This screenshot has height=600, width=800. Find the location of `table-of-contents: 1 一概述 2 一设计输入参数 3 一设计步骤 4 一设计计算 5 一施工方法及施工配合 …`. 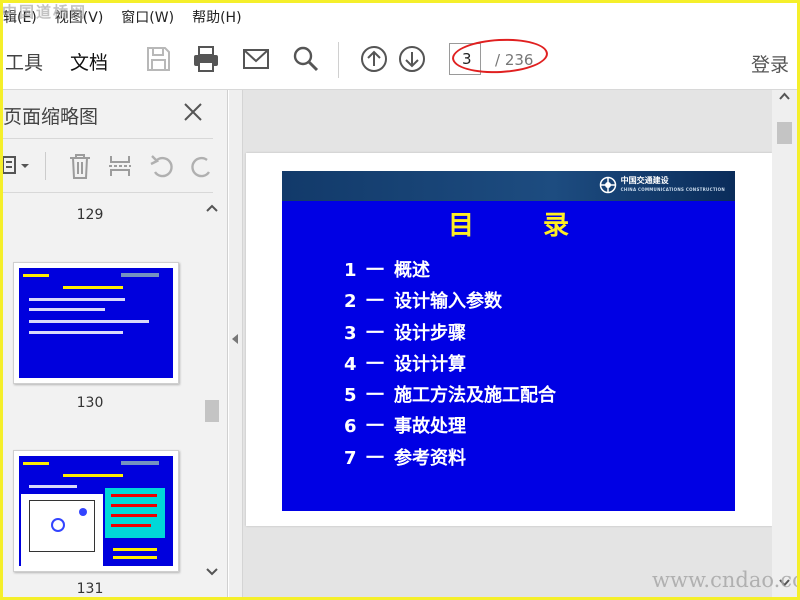

table-of-contents: 1 一概述 2 一设计输入参数 3 一设计步骤 4 一设计计算 5 一施工方法及施工配合 … is located at coordinates (450, 364).